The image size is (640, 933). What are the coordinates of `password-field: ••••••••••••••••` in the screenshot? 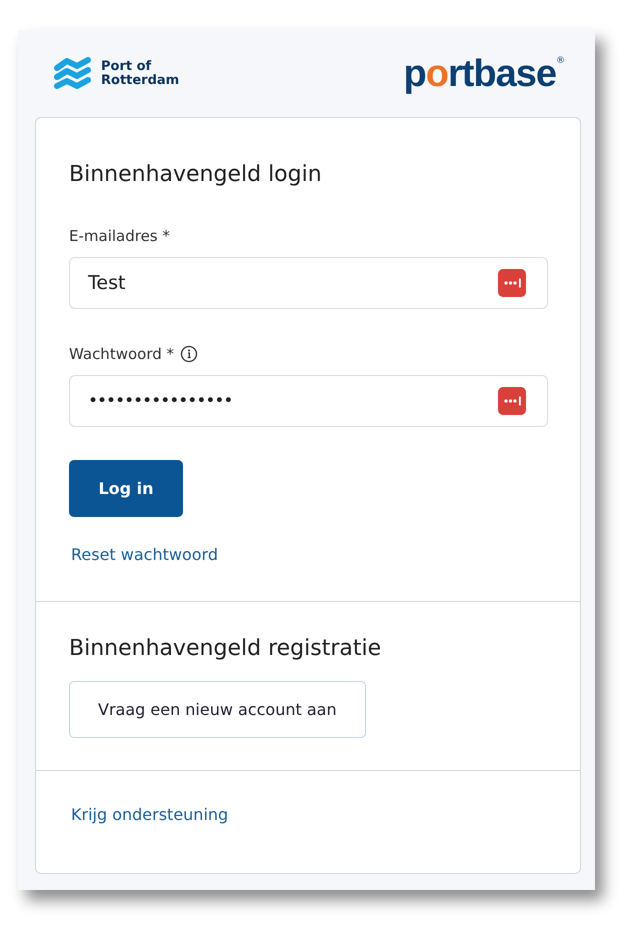 It's located at (308, 401).